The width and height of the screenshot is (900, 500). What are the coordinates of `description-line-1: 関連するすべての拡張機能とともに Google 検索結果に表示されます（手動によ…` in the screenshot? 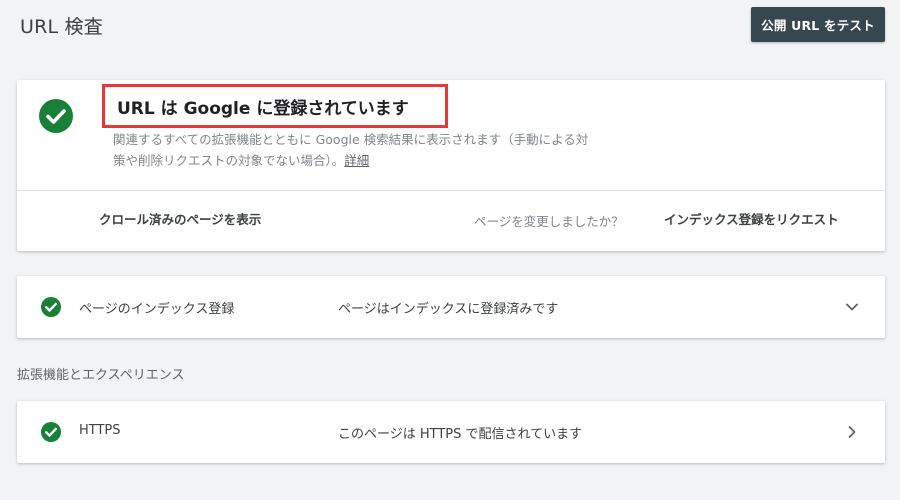 It's located at (351, 139).